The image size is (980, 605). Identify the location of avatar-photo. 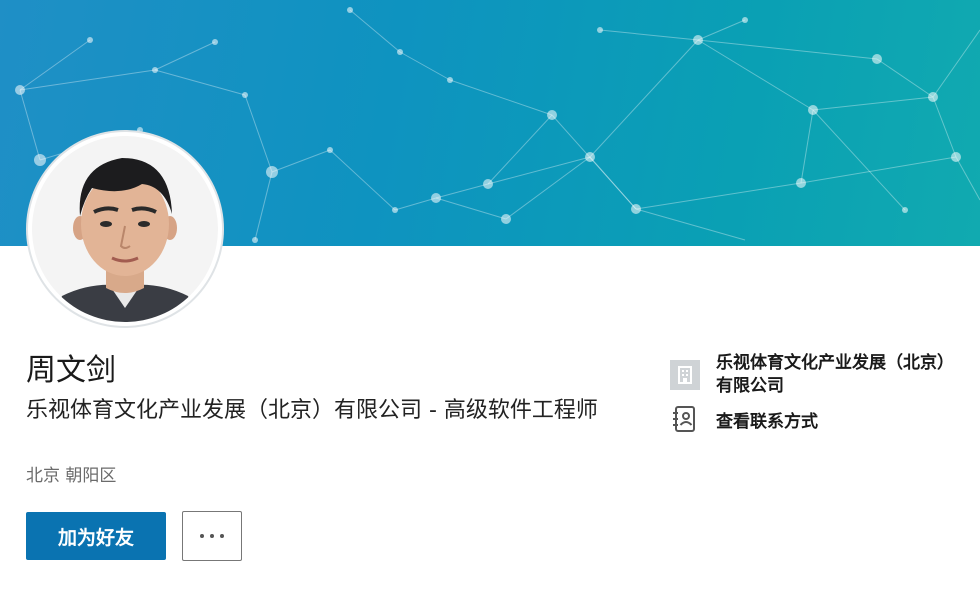
(125, 229).